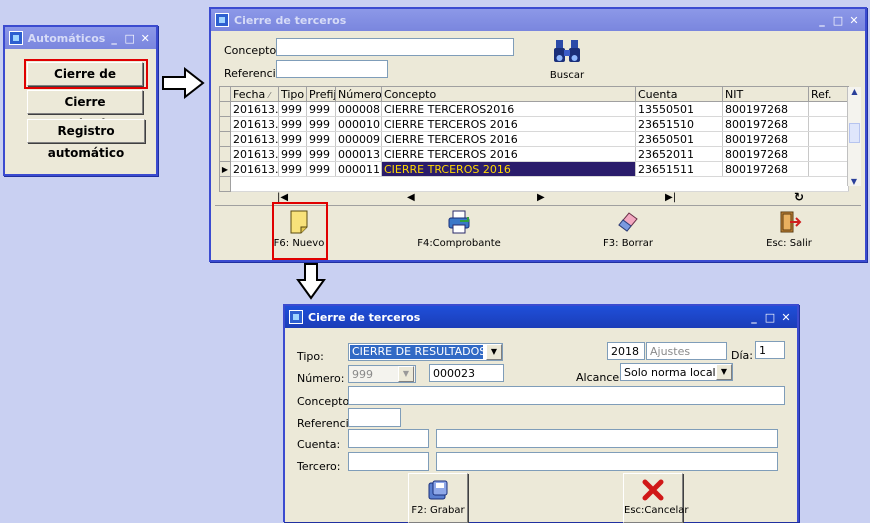 The height and width of the screenshot is (523, 870). I want to click on table-cell: 23652011, so click(679, 154).